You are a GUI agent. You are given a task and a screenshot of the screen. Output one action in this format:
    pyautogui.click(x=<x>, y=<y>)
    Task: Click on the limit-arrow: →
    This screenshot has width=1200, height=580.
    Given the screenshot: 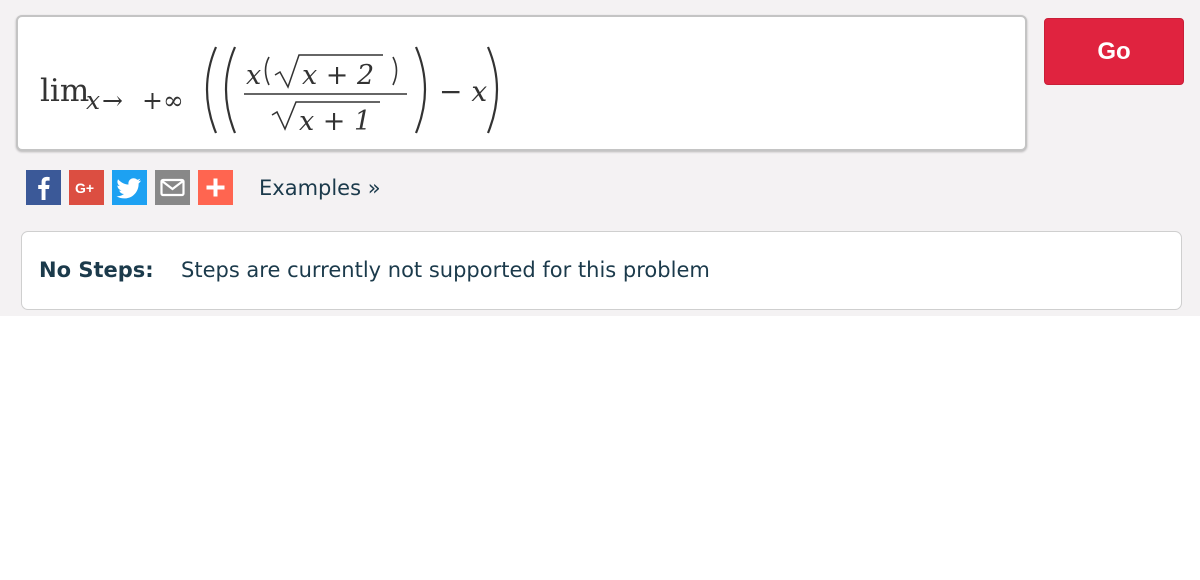 What is the action you would take?
    pyautogui.click(x=112, y=100)
    